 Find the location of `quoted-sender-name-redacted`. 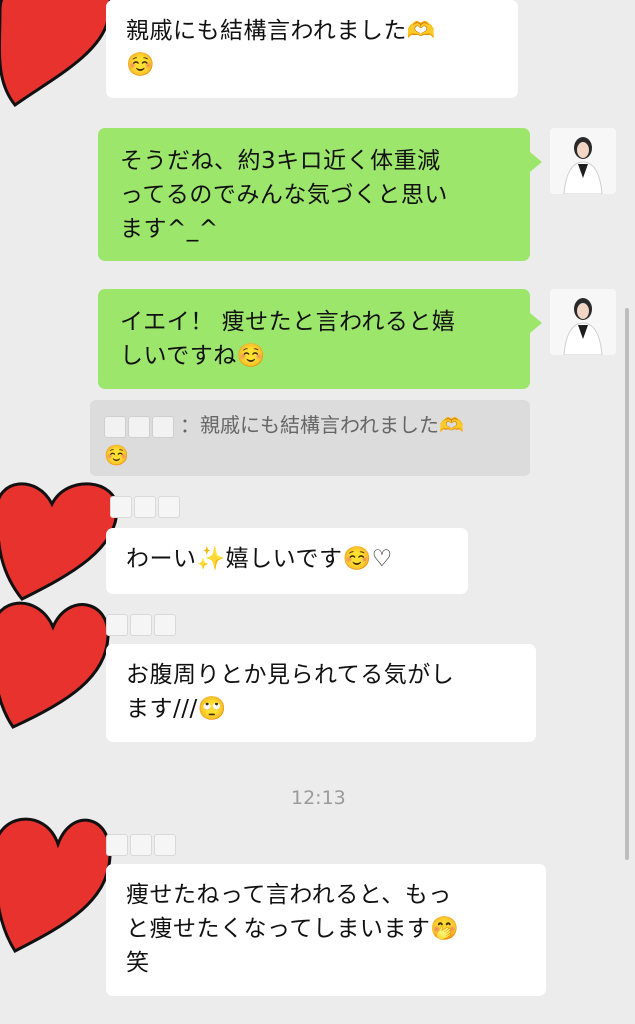

quoted-sender-name-redacted is located at coordinates (139, 426).